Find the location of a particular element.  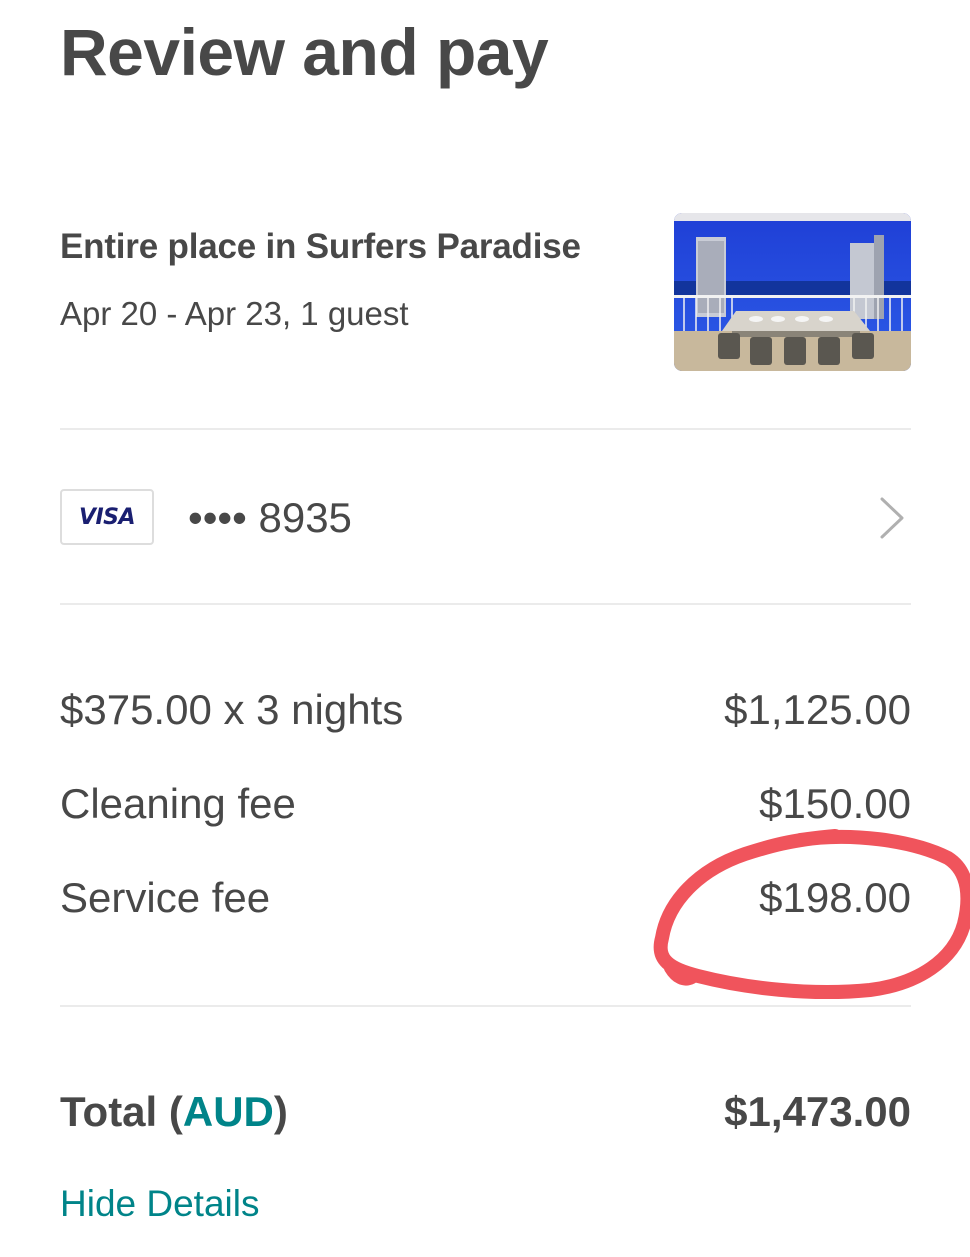

price-amount: $198.00 is located at coordinates (835, 897).